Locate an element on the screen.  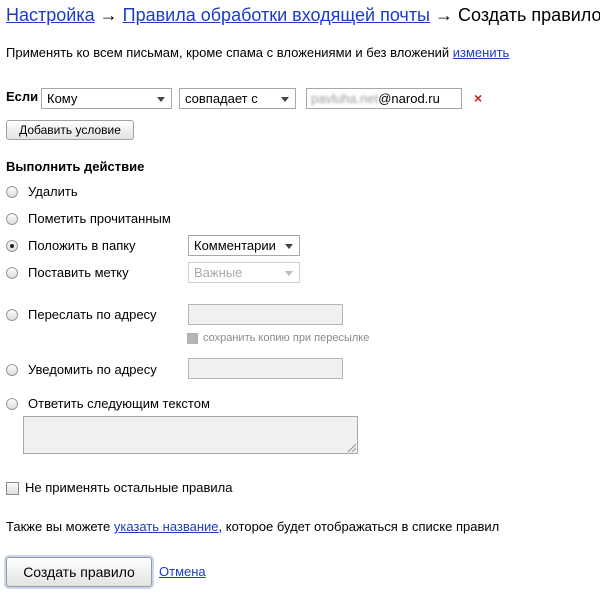
create-rule-button: Создать правило is located at coordinates (79, 572).